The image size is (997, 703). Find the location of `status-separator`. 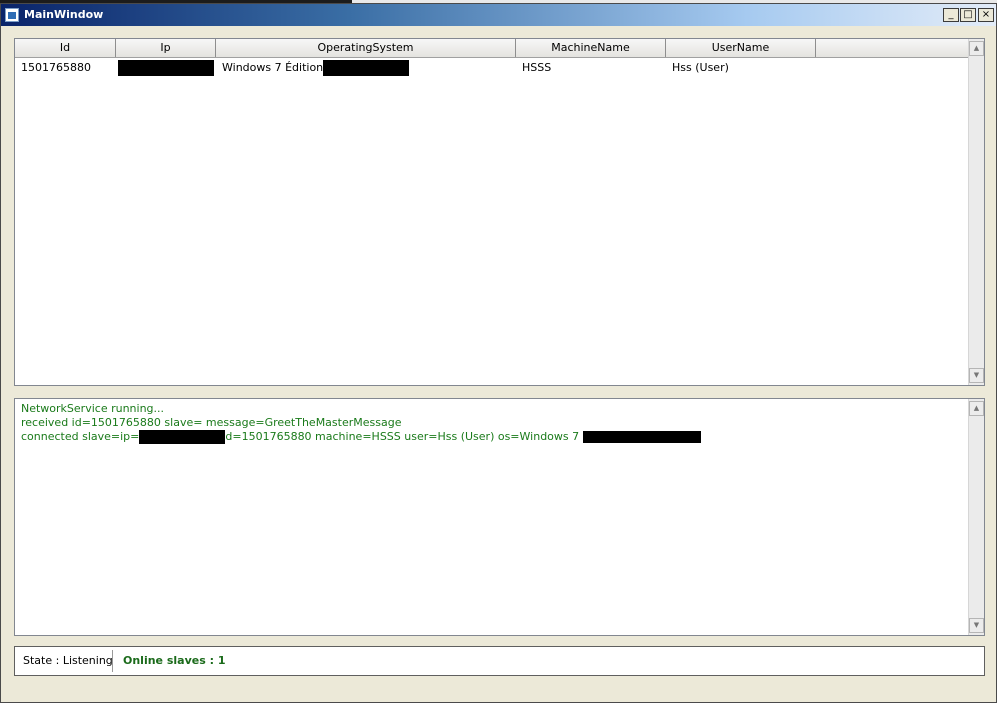

status-separator is located at coordinates (112, 661).